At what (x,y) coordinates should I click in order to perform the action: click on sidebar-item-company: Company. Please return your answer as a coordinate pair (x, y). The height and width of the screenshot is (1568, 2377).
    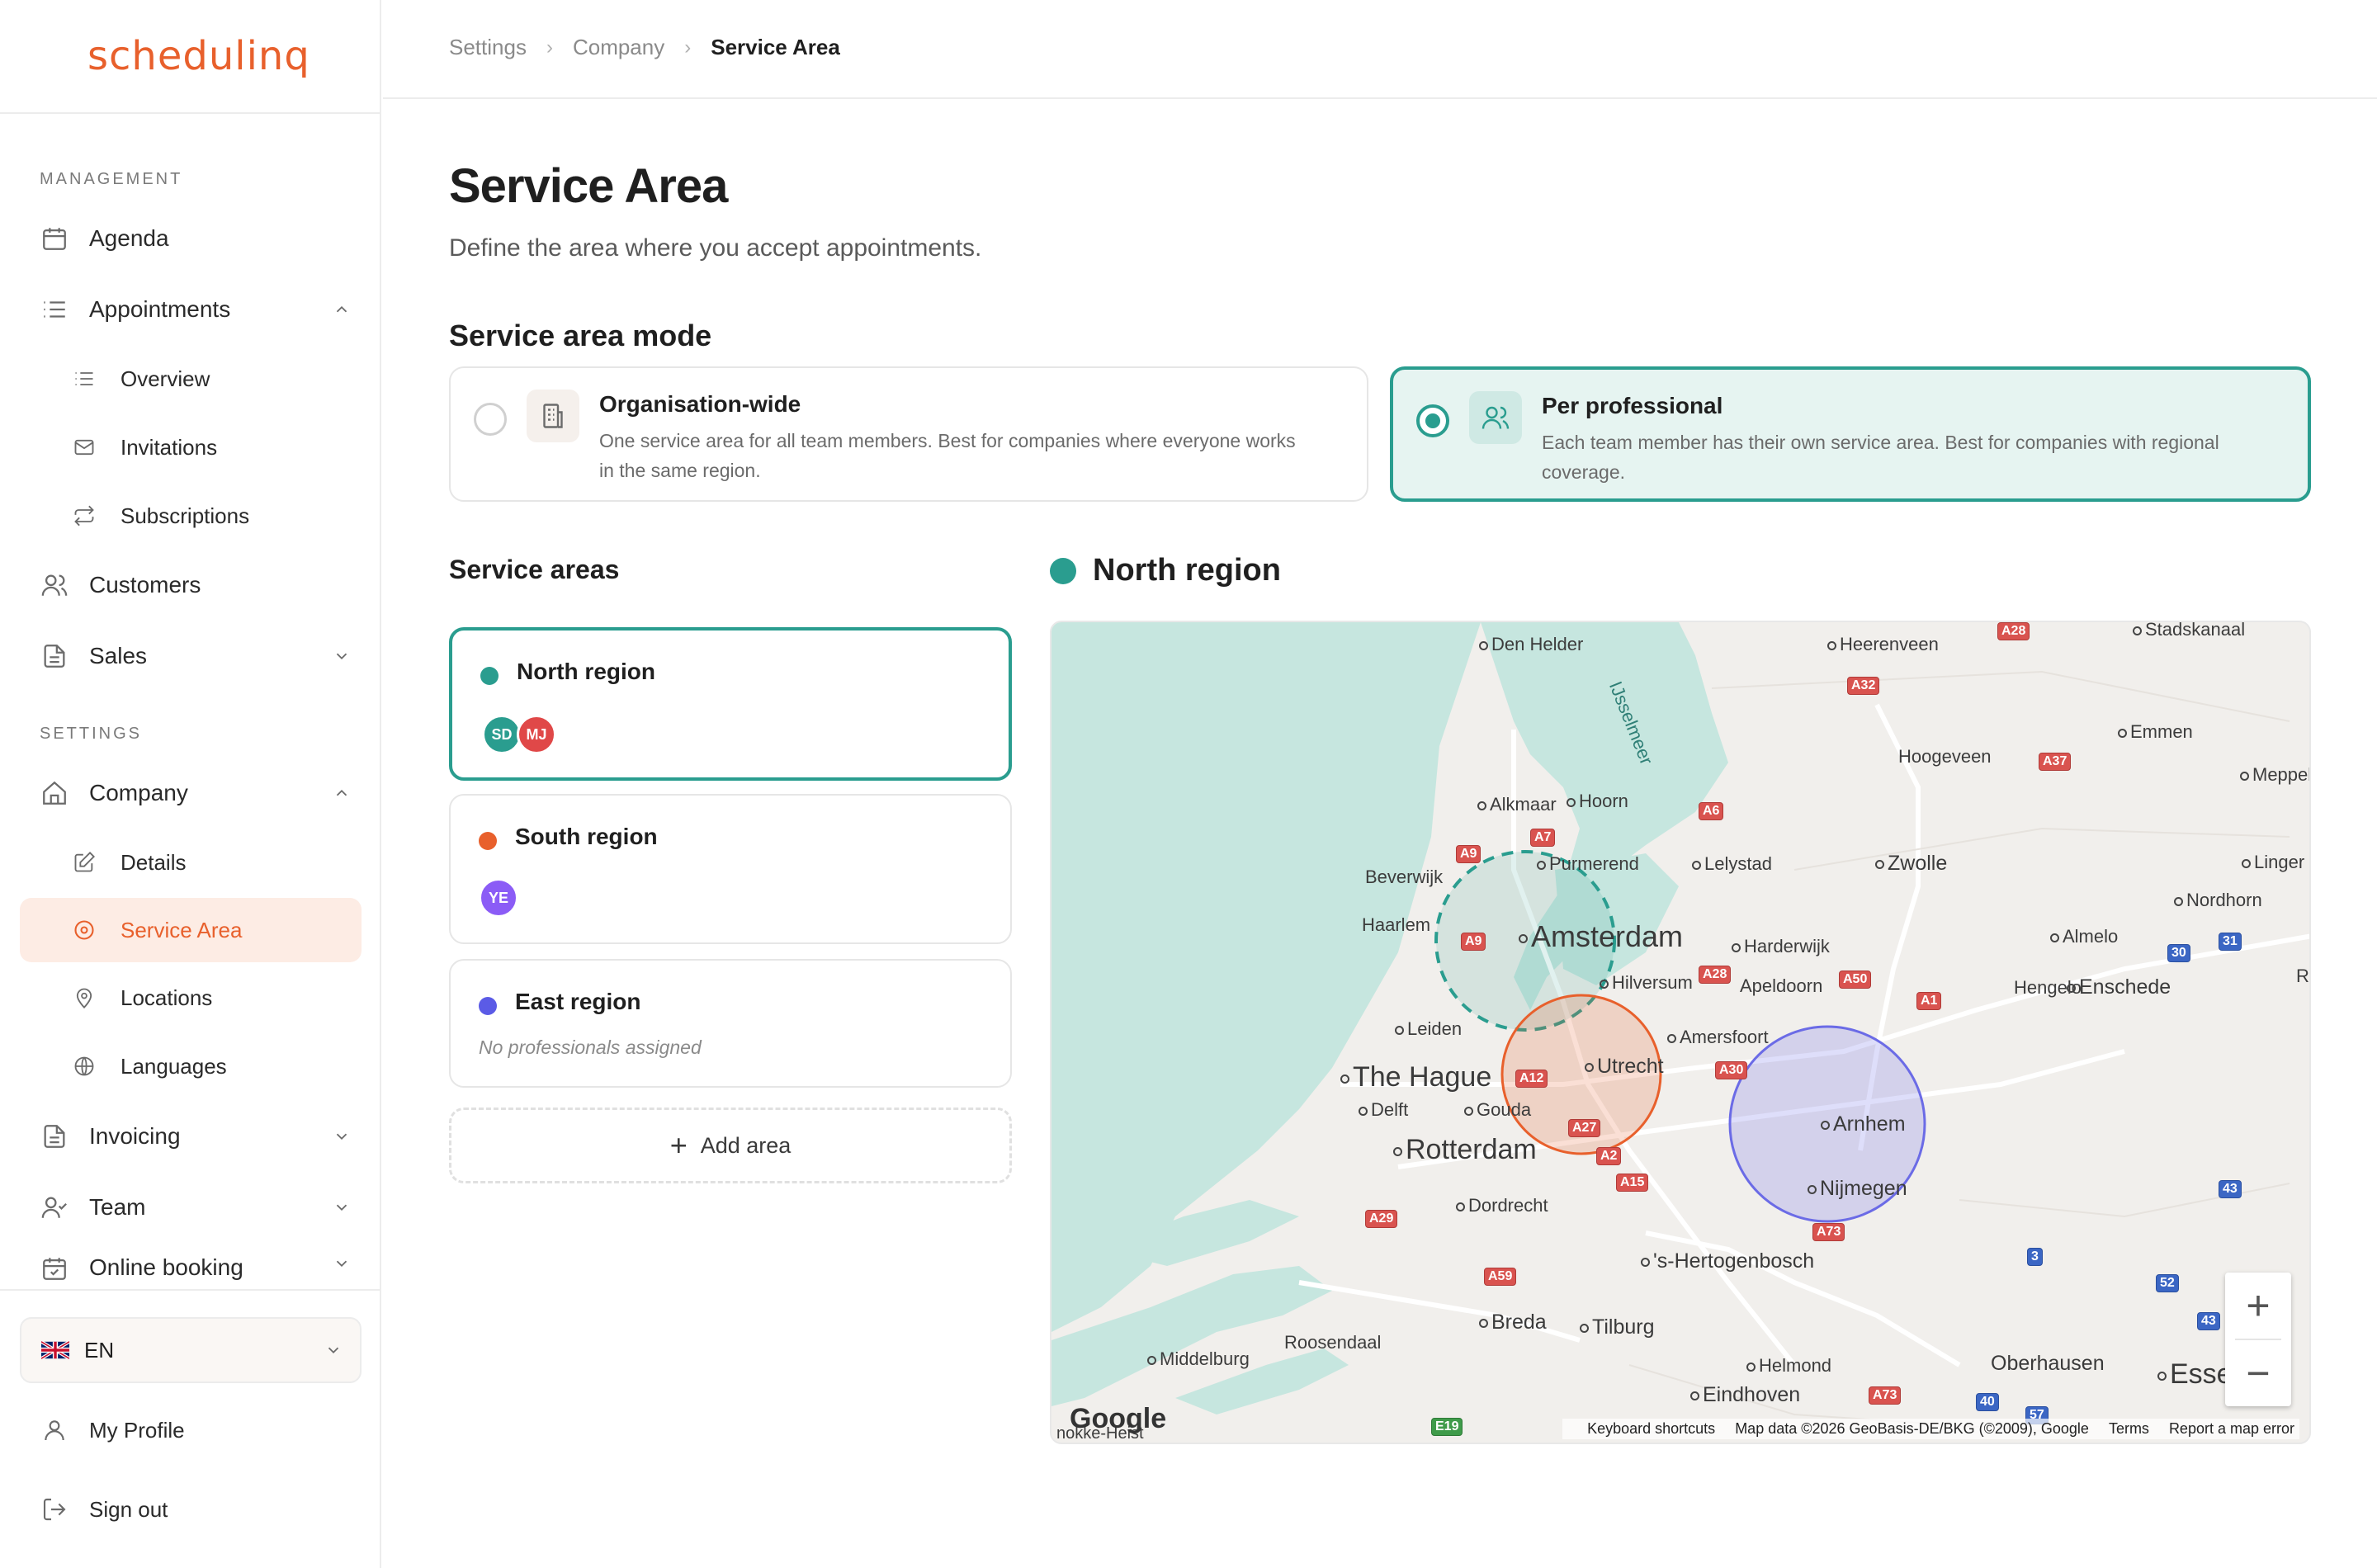
    Looking at the image, I should click on (191, 793).